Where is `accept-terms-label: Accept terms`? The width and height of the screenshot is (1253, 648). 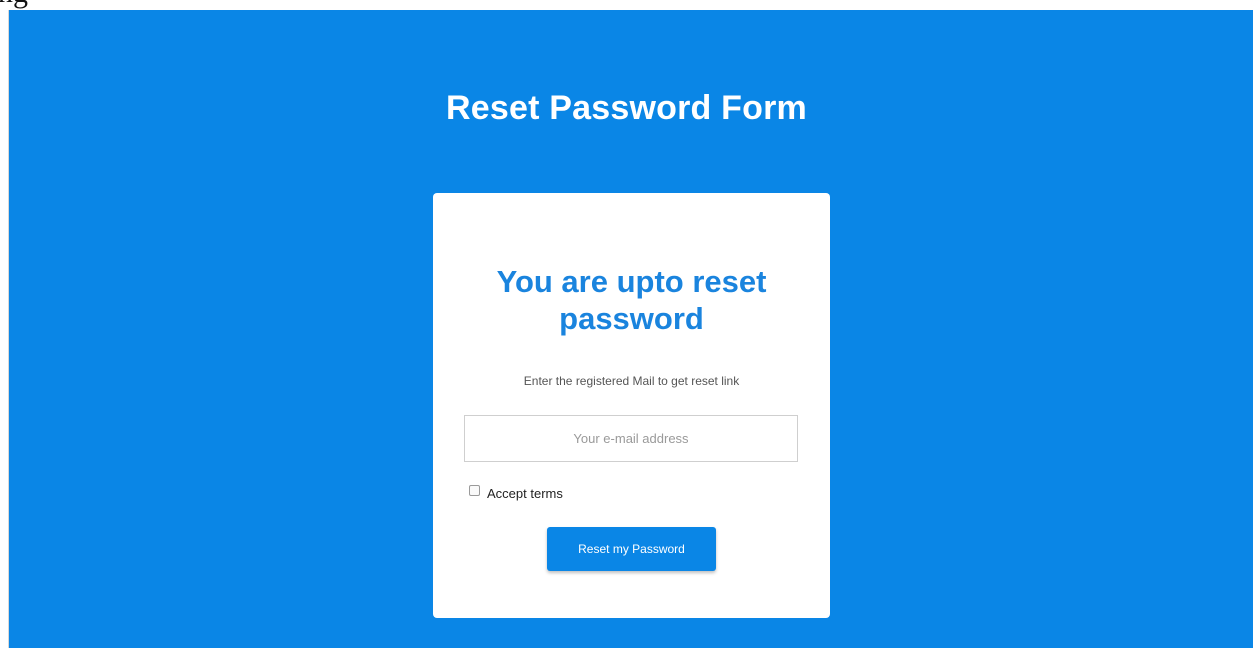
accept-terms-label: Accept terms is located at coordinates (525, 493).